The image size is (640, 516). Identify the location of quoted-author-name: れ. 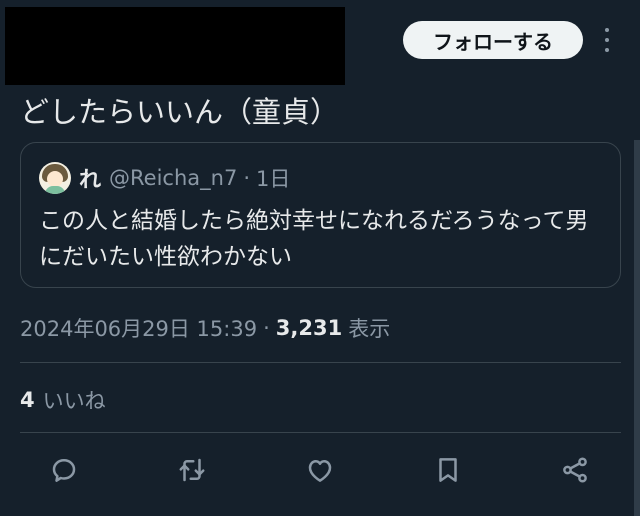
(90, 178).